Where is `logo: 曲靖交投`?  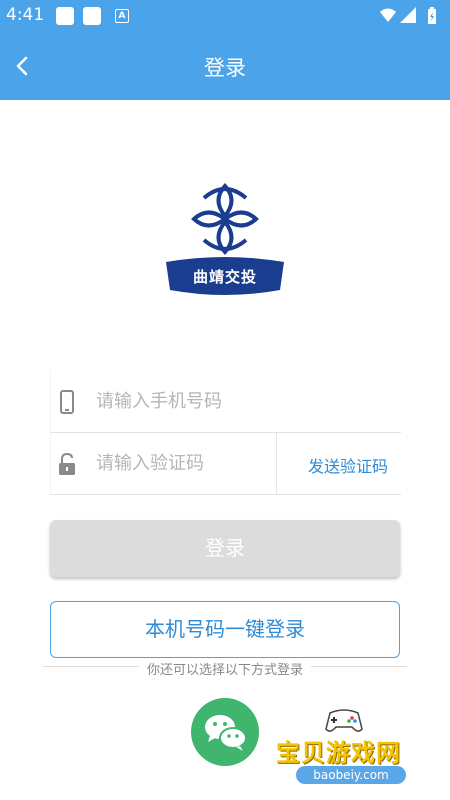 logo: 曲靖交投 is located at coordinates (225, 239).